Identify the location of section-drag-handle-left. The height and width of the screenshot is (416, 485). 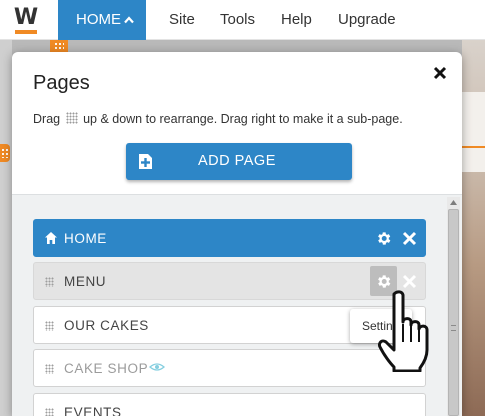
(5, 153).